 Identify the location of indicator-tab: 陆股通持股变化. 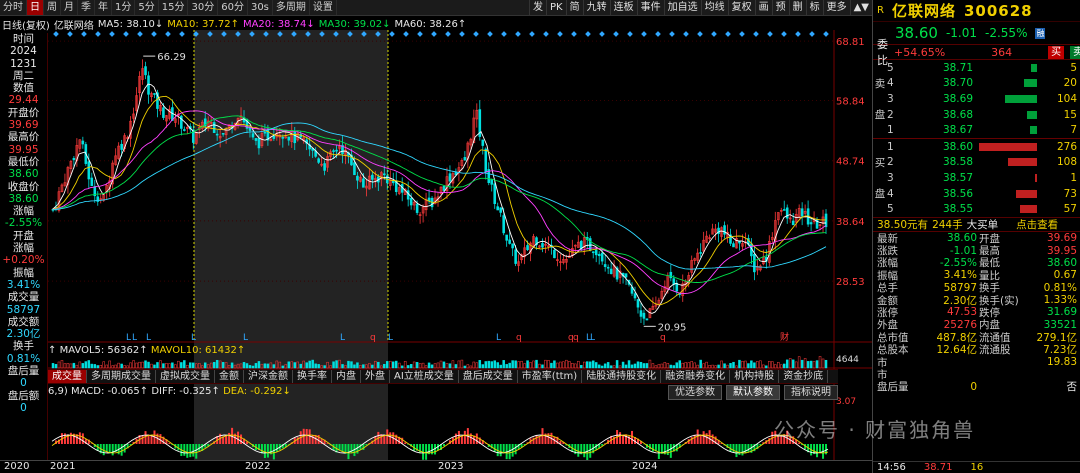
(622, 376).